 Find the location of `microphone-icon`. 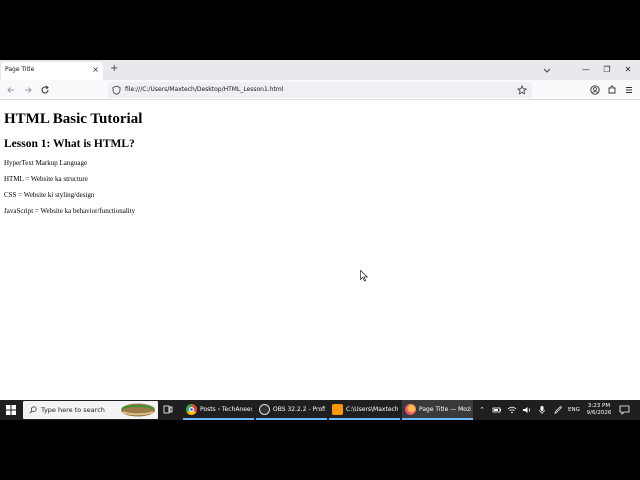

microphone-icon is located at coordinates (542, 410).